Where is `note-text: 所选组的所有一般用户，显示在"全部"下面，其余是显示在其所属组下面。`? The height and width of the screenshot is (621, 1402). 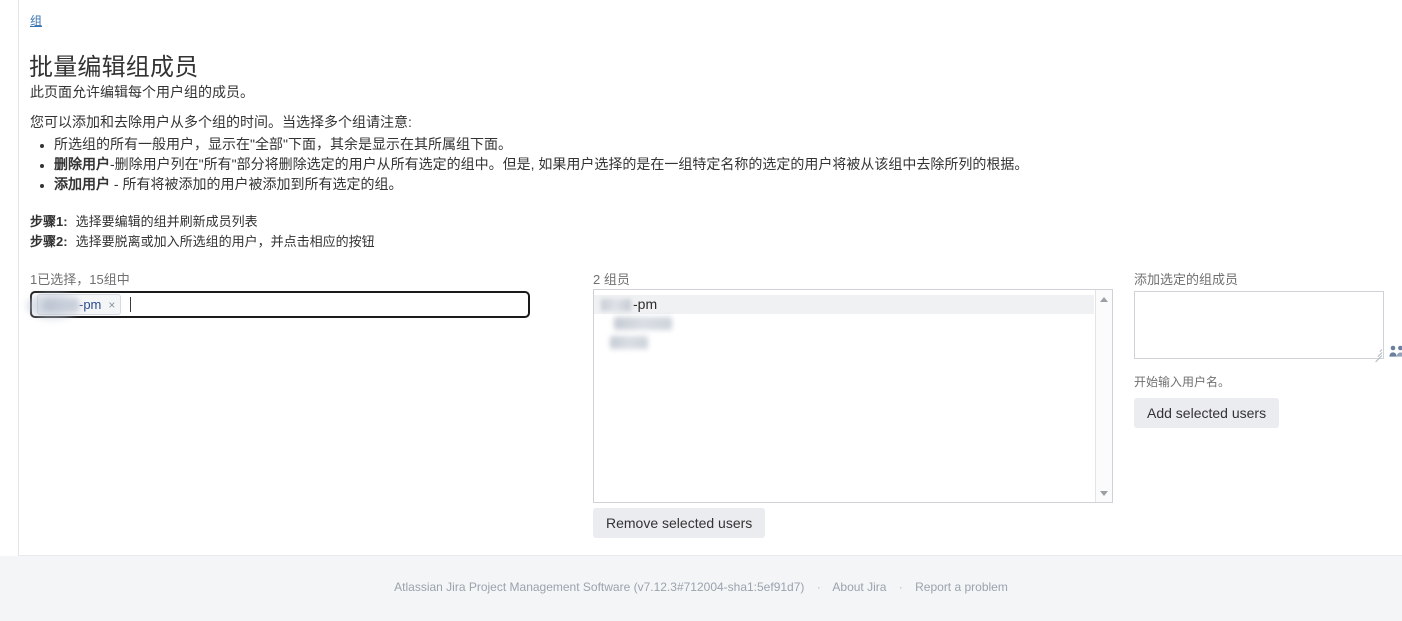 note-text: 所选组的所有一般用户，显示在"全部"下面，其余是显示在其所属组下面。 is located at coordinates (283, 144).